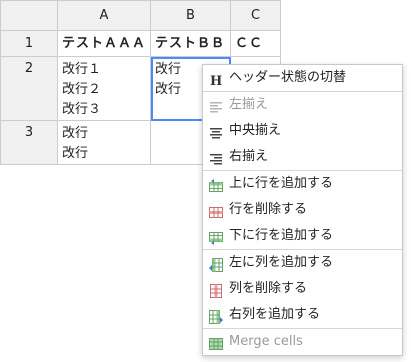 This screenshot has width=411, height=362. I want to click on svg-text: H, so click(216, 80).